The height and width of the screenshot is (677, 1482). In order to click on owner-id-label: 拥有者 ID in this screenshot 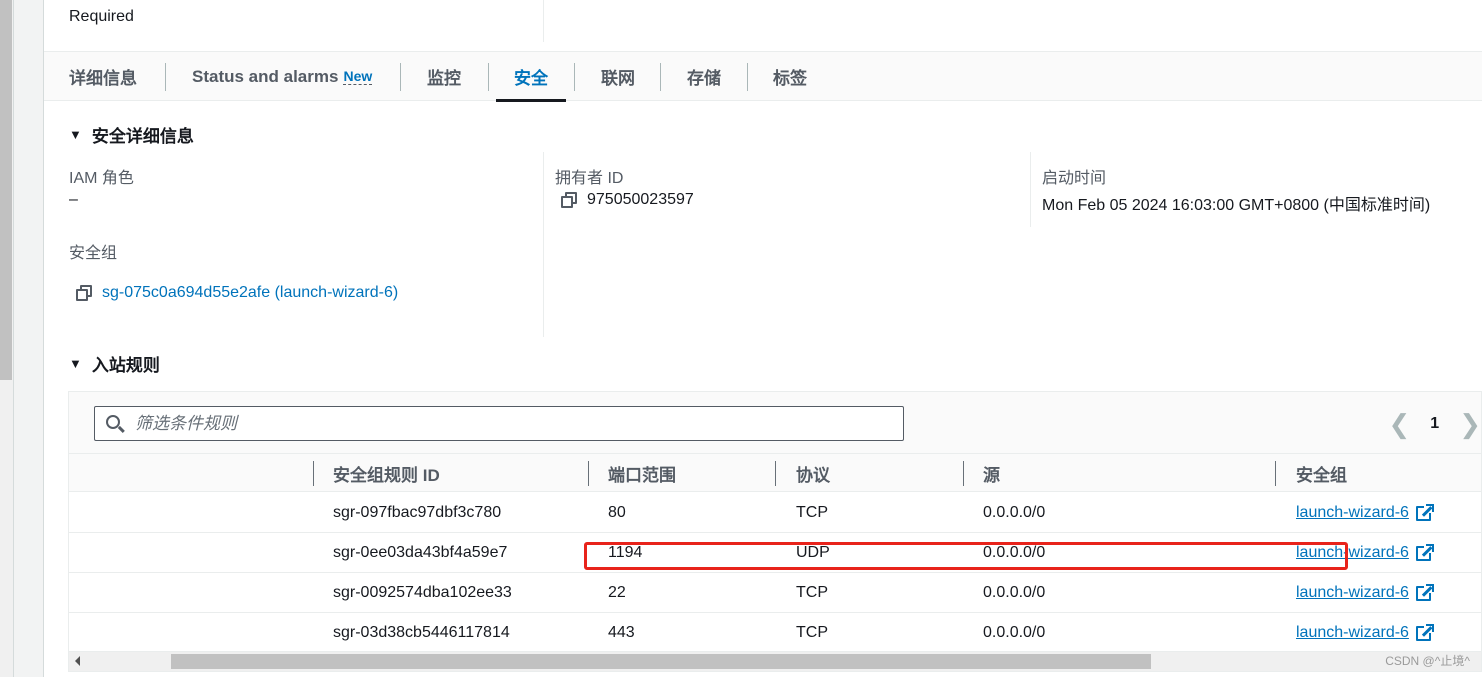, I will do `click(589, 178)`.